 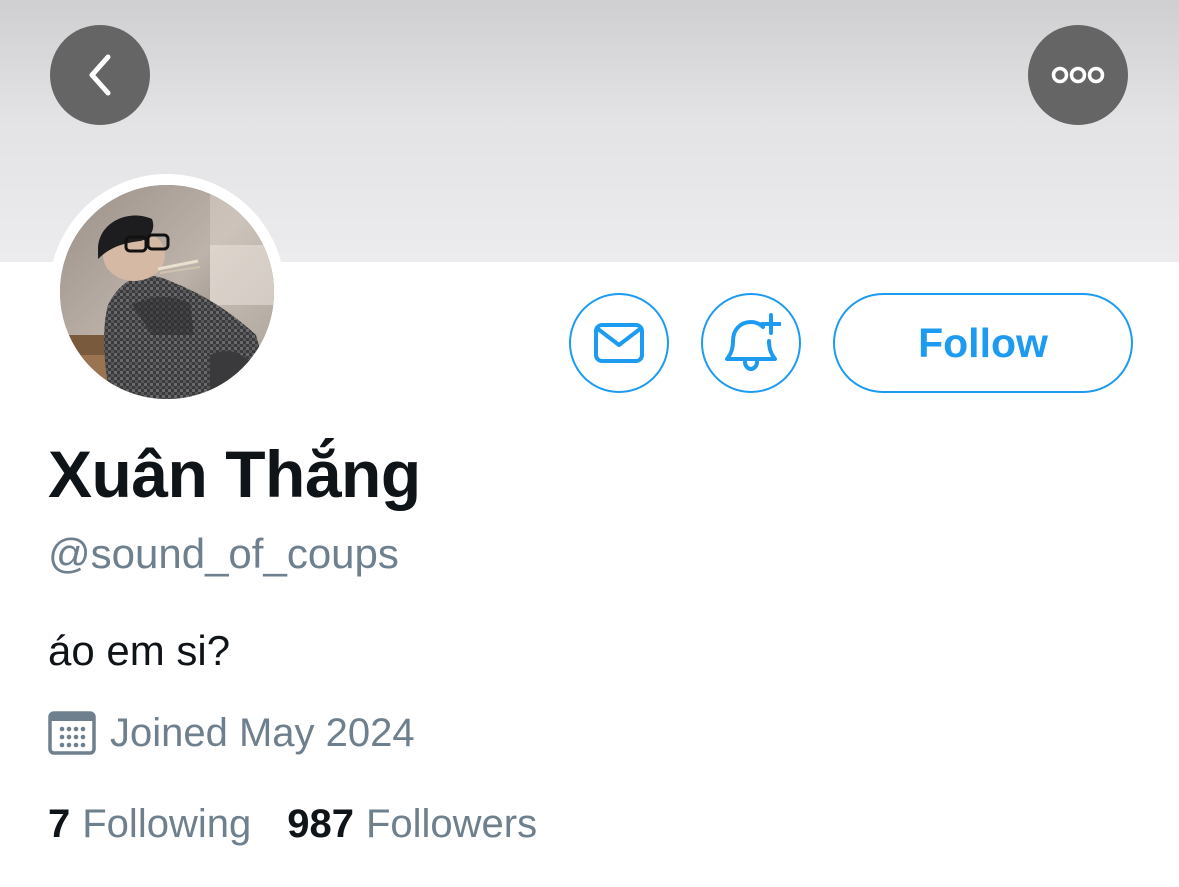 What do you see at coordinates (262, 732) in the screenshot?
I see `join-date-text: Joined May 2024` at bounding box center [262, 732].